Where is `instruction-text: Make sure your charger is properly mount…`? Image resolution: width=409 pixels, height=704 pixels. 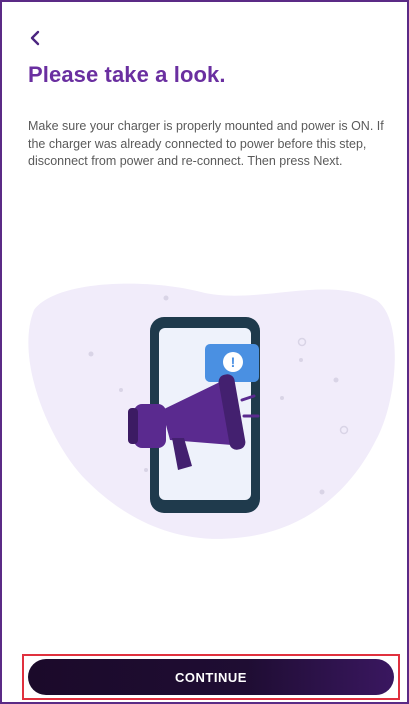 instruction-text: Make sure your charger is properly mount… is located at coordinates (206, 143).